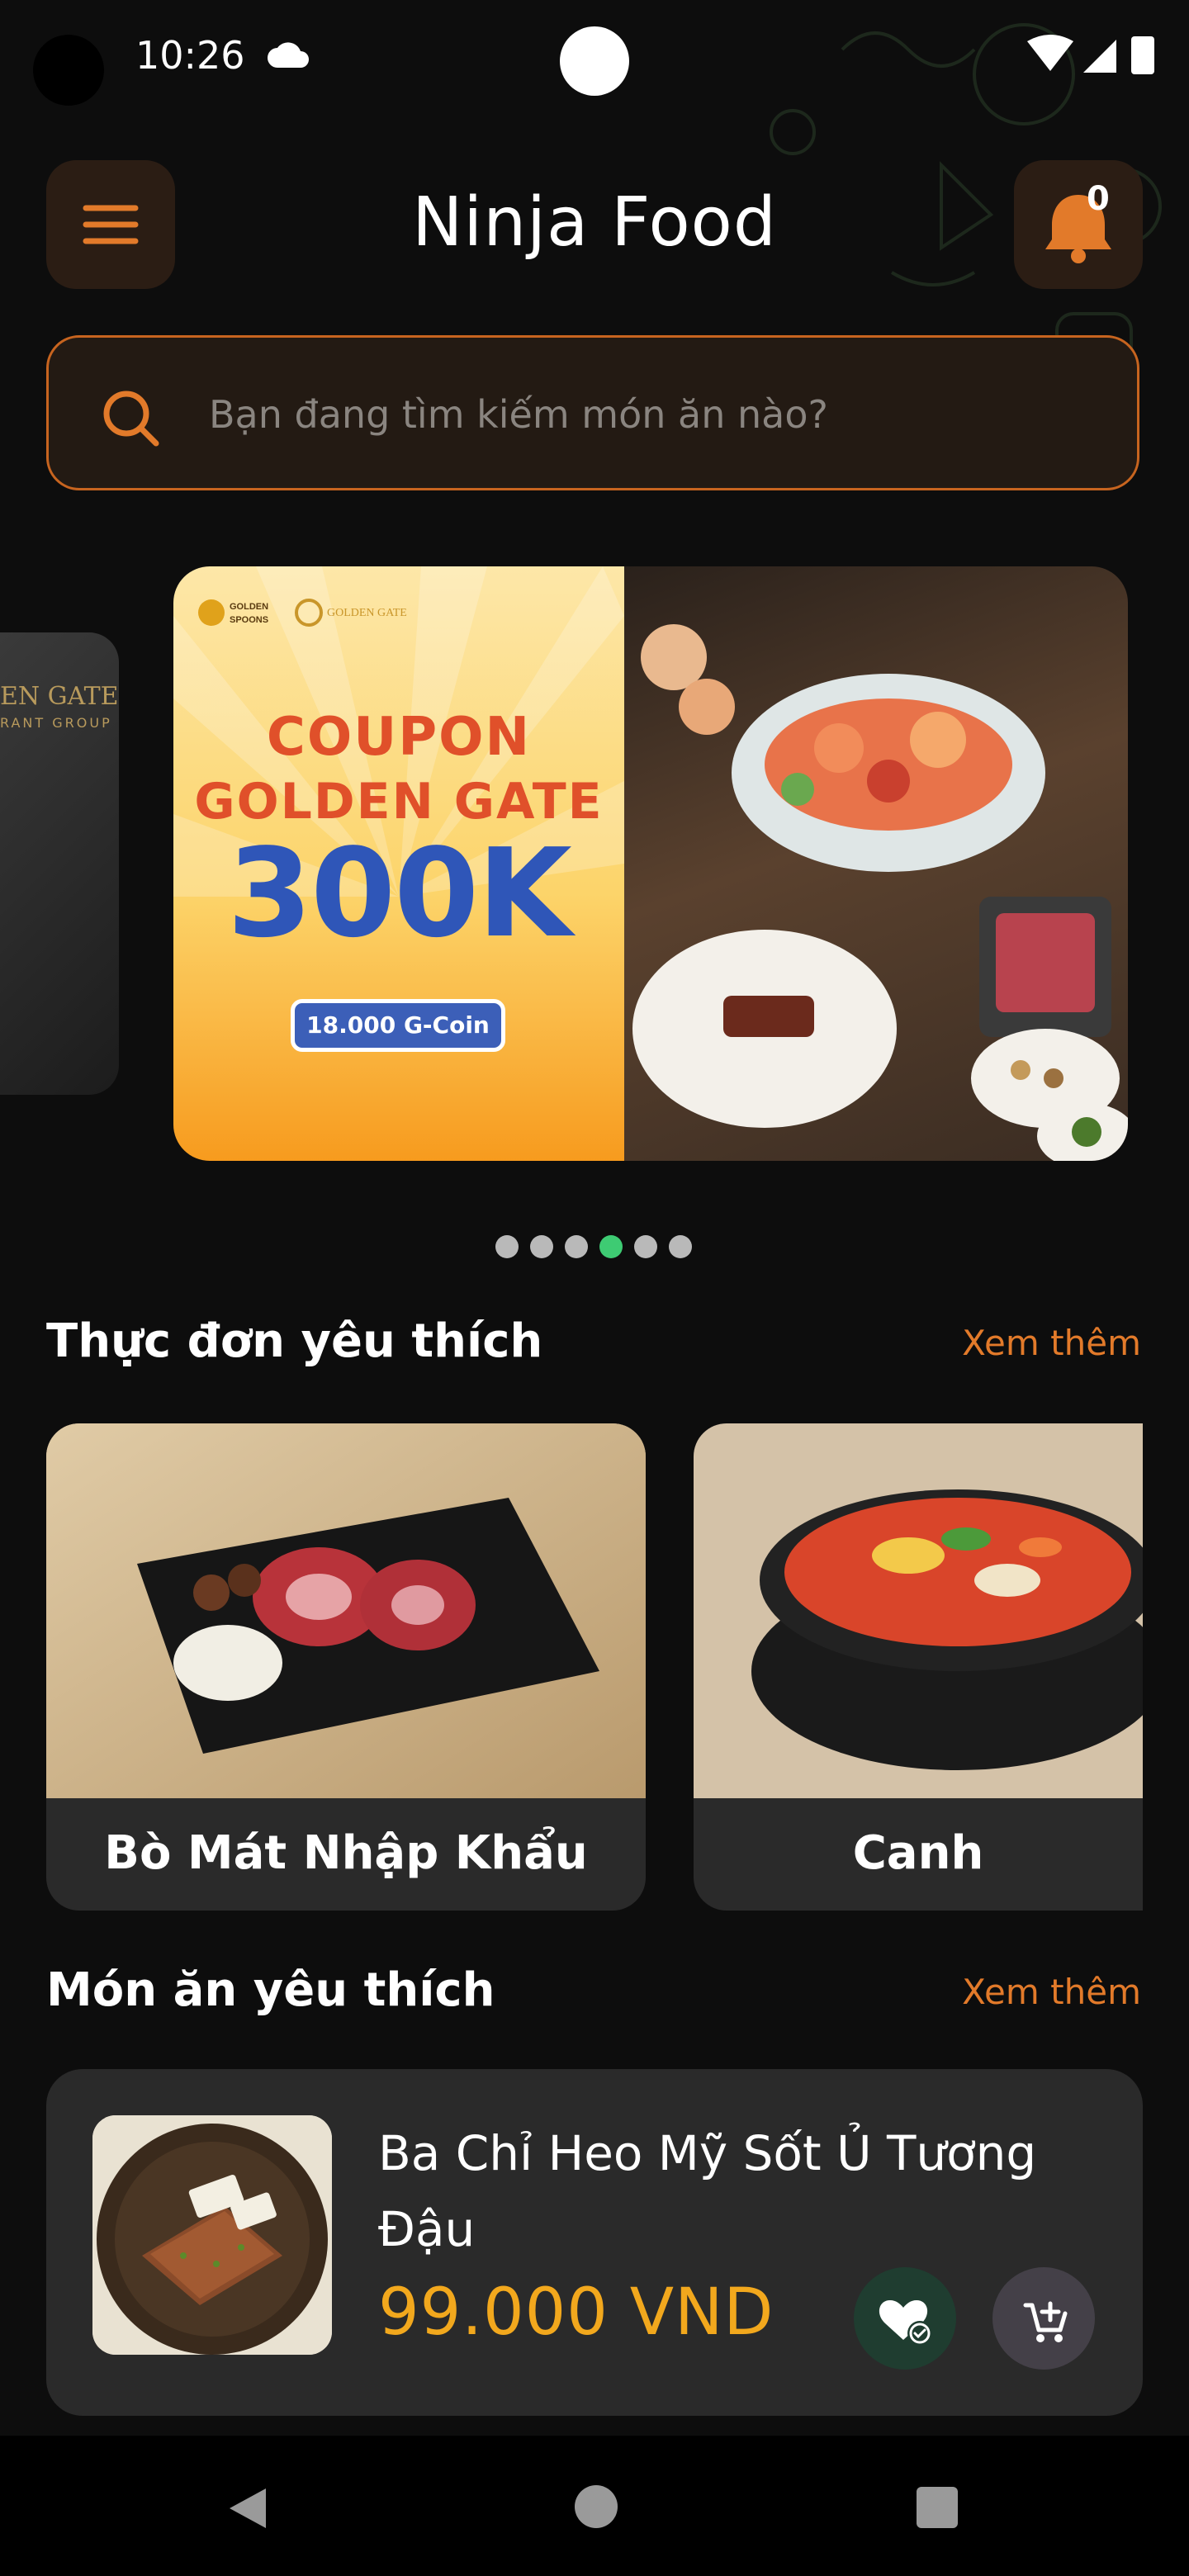  What do you see at coordinates (937, 2507) in the screenshot?
I see `recents-icon` at bounding box center [937, 2507].